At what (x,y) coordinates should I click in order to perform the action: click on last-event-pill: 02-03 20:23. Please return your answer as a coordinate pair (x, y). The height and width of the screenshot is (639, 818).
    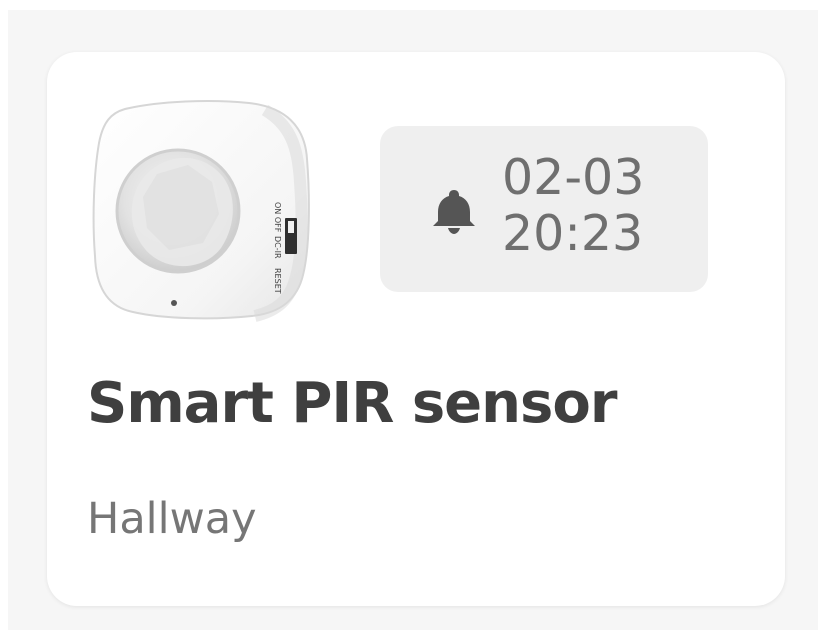
    Looking at the image, I should click on (544, 209).